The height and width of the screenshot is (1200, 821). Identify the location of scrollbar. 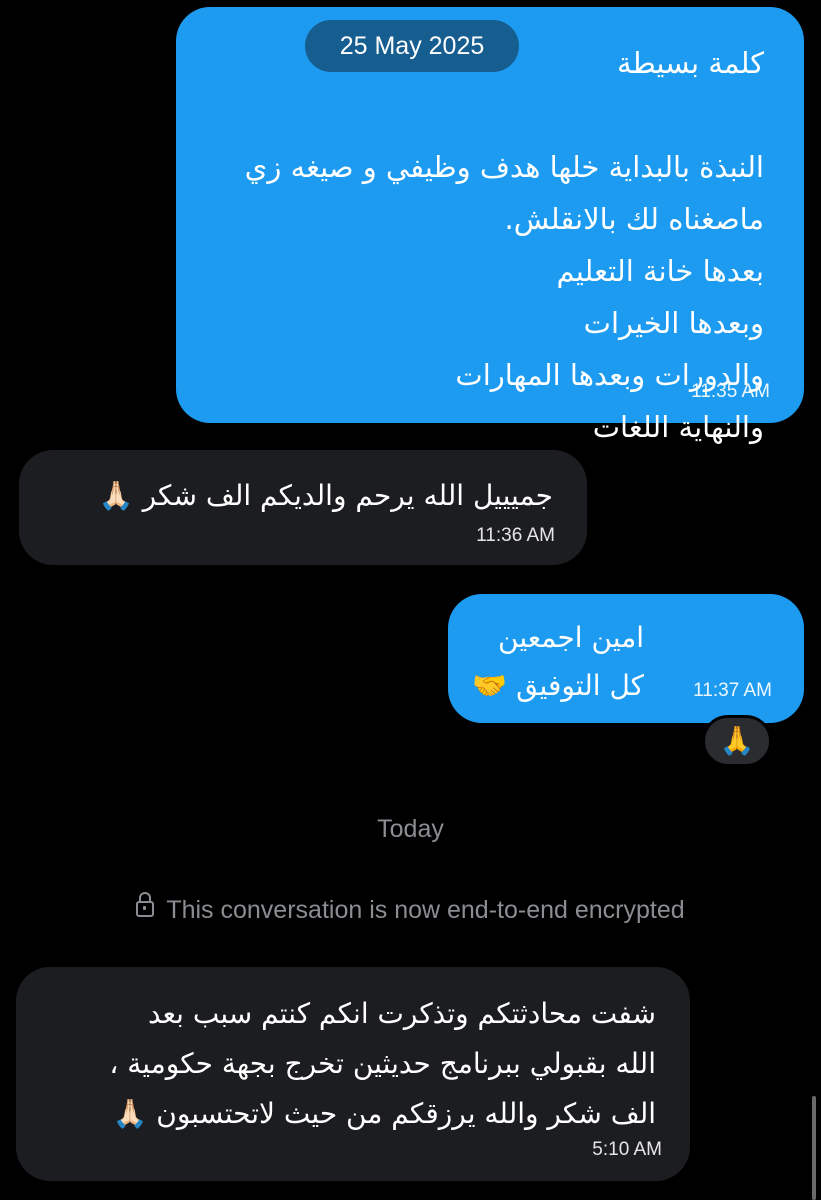
(814, 1148).